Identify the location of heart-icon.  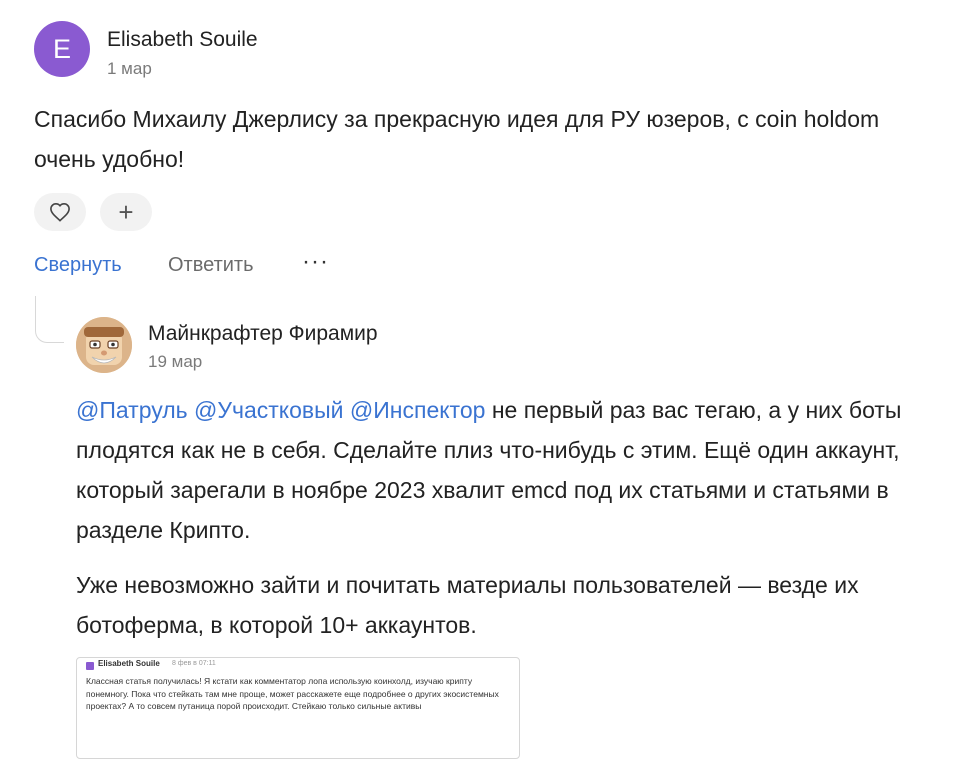
(60, 212).